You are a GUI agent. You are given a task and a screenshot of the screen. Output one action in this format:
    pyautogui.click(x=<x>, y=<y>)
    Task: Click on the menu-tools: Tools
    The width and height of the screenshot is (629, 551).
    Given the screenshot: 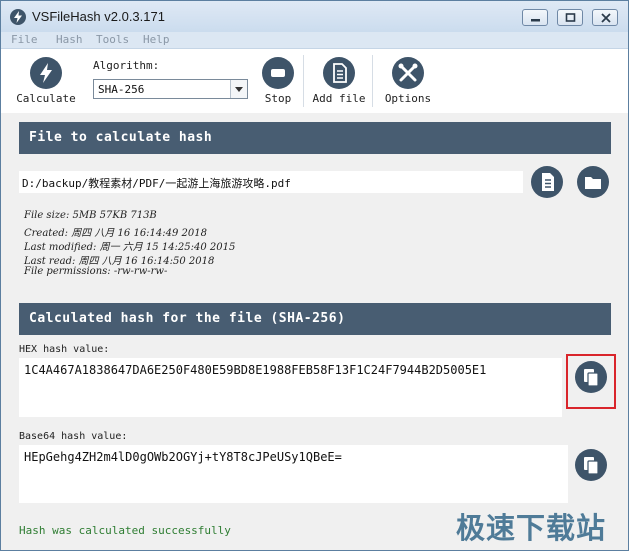 What is the action you would take?
    pyautogui.click(x=112, y=39)
    